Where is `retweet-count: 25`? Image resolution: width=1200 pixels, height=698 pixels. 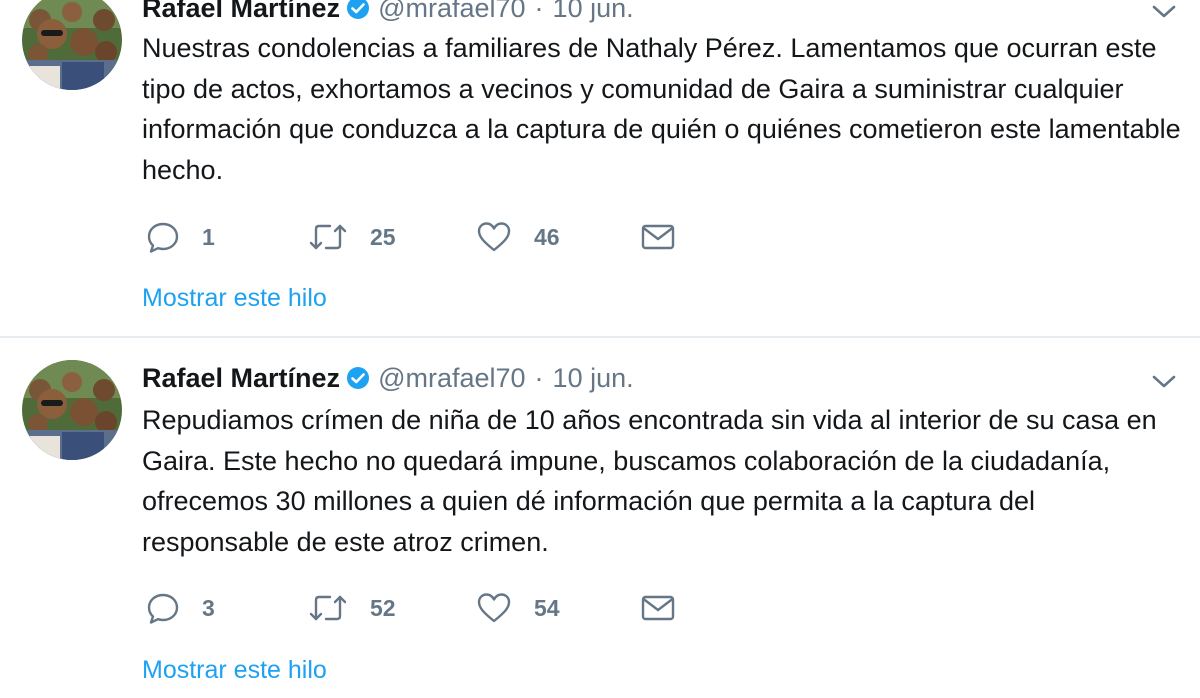
retweet-count: 25 is located at coordinates (383, 236).